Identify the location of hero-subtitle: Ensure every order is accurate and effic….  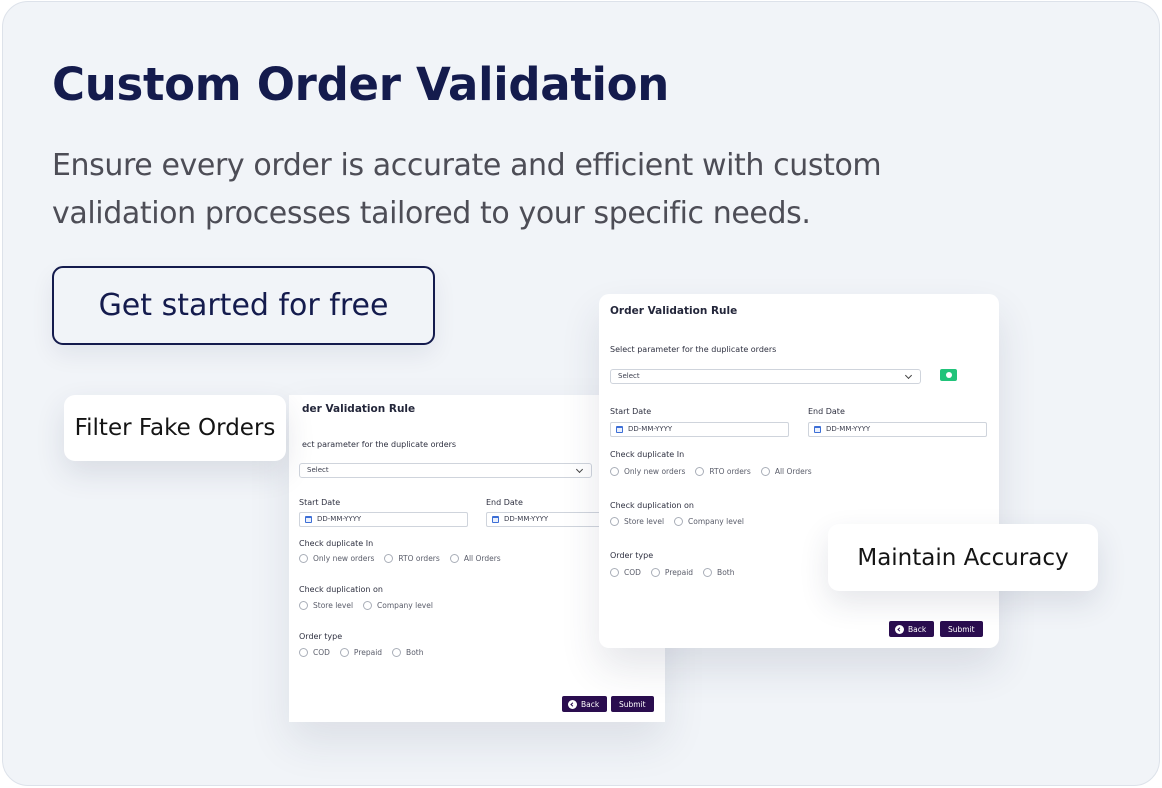
(467, 189).